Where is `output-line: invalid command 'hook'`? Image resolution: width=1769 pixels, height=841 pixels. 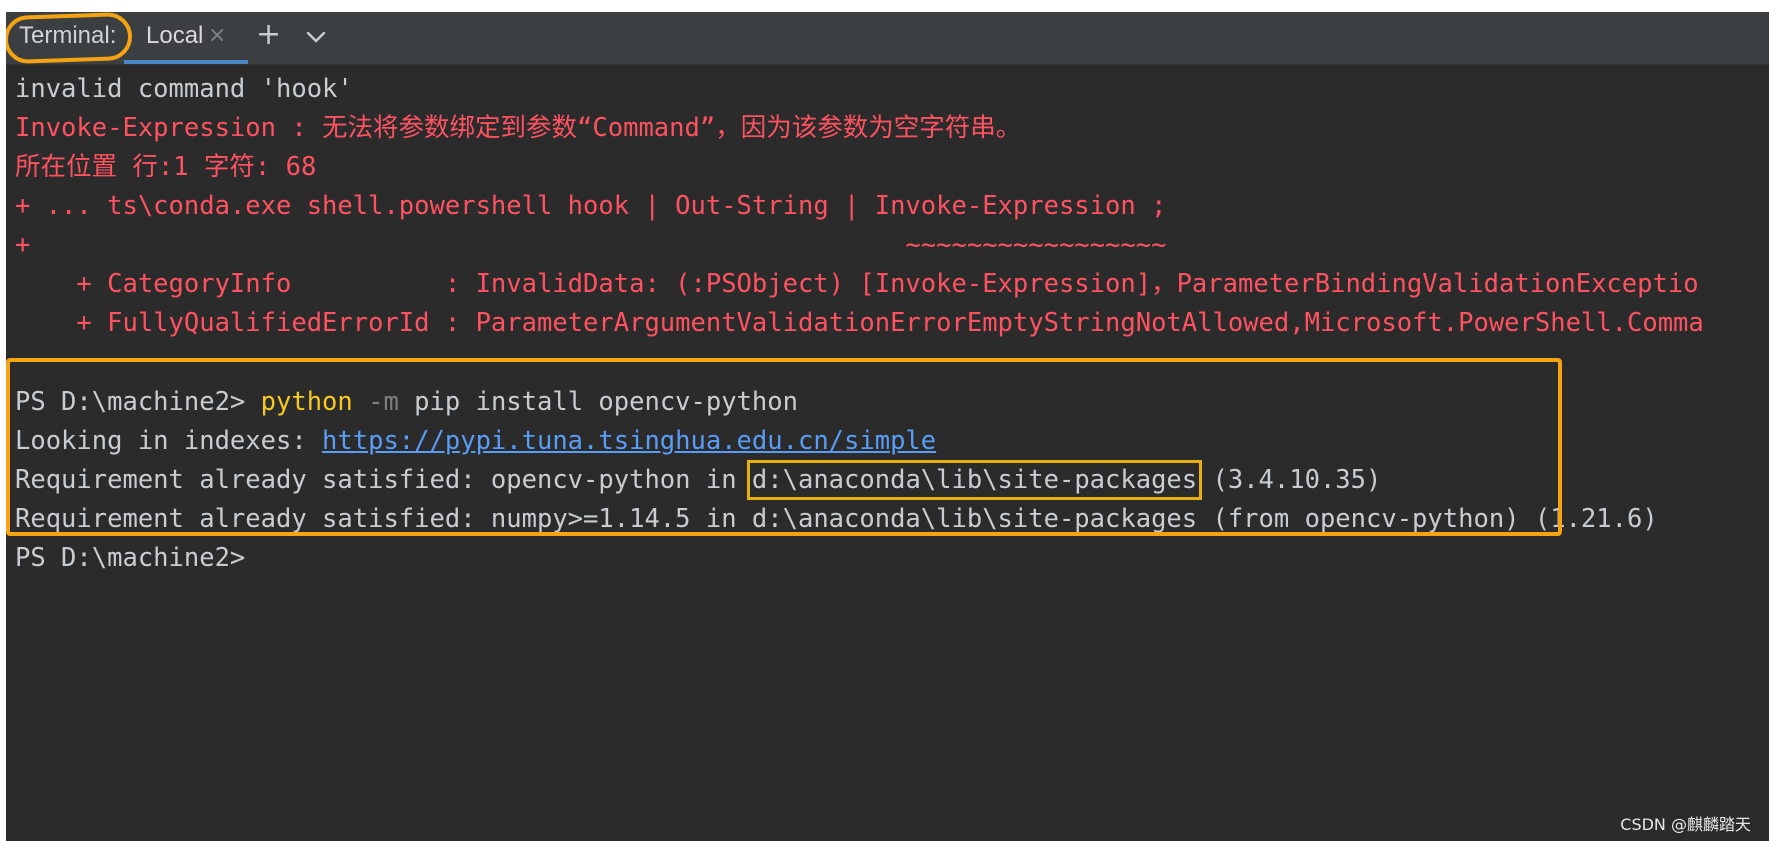 output-line: invalid command 'hook' is located at coordinates (184, 89).